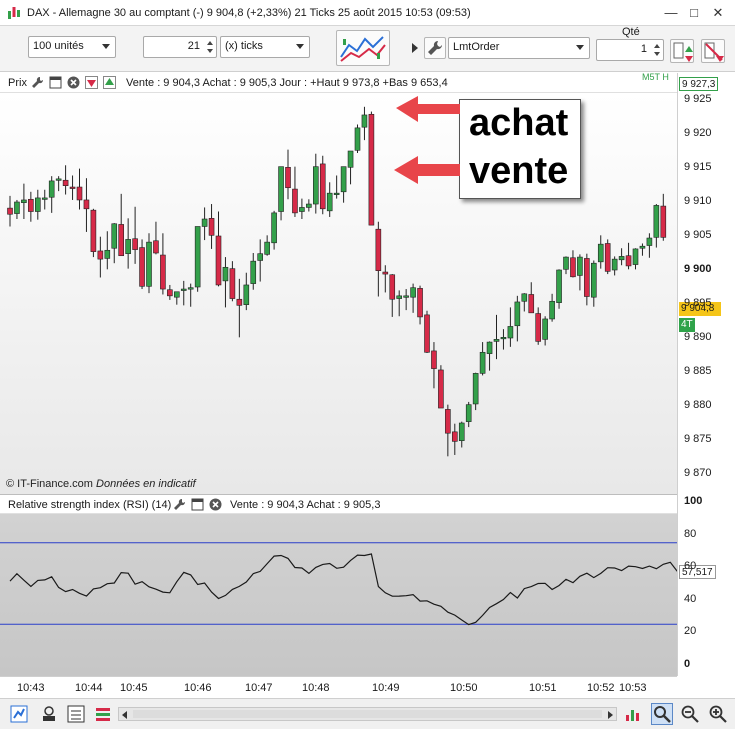 This screenshot has height=729, width=735. Describe the element at coordinates (109, 82) in the screenshot. I see `buy-arrow-icon` at that location.